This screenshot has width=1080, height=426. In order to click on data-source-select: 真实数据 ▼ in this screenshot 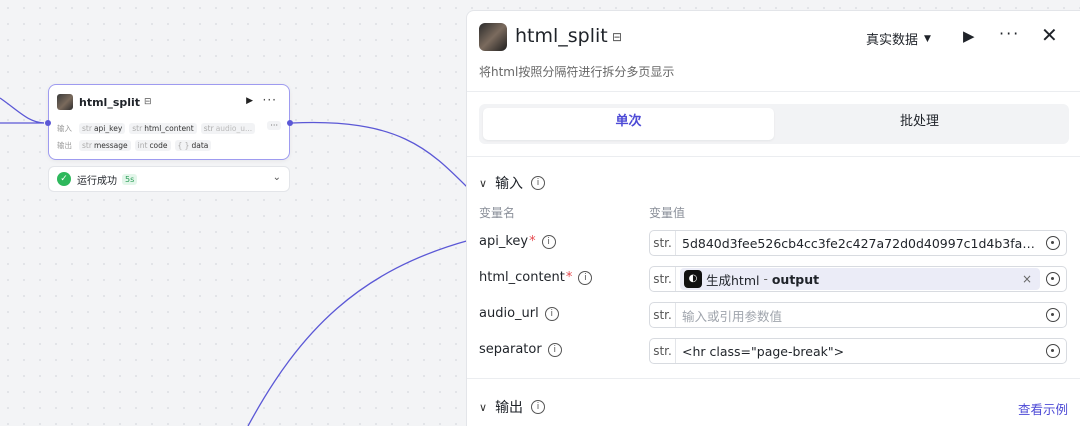, I will do `click(898, 38)`.